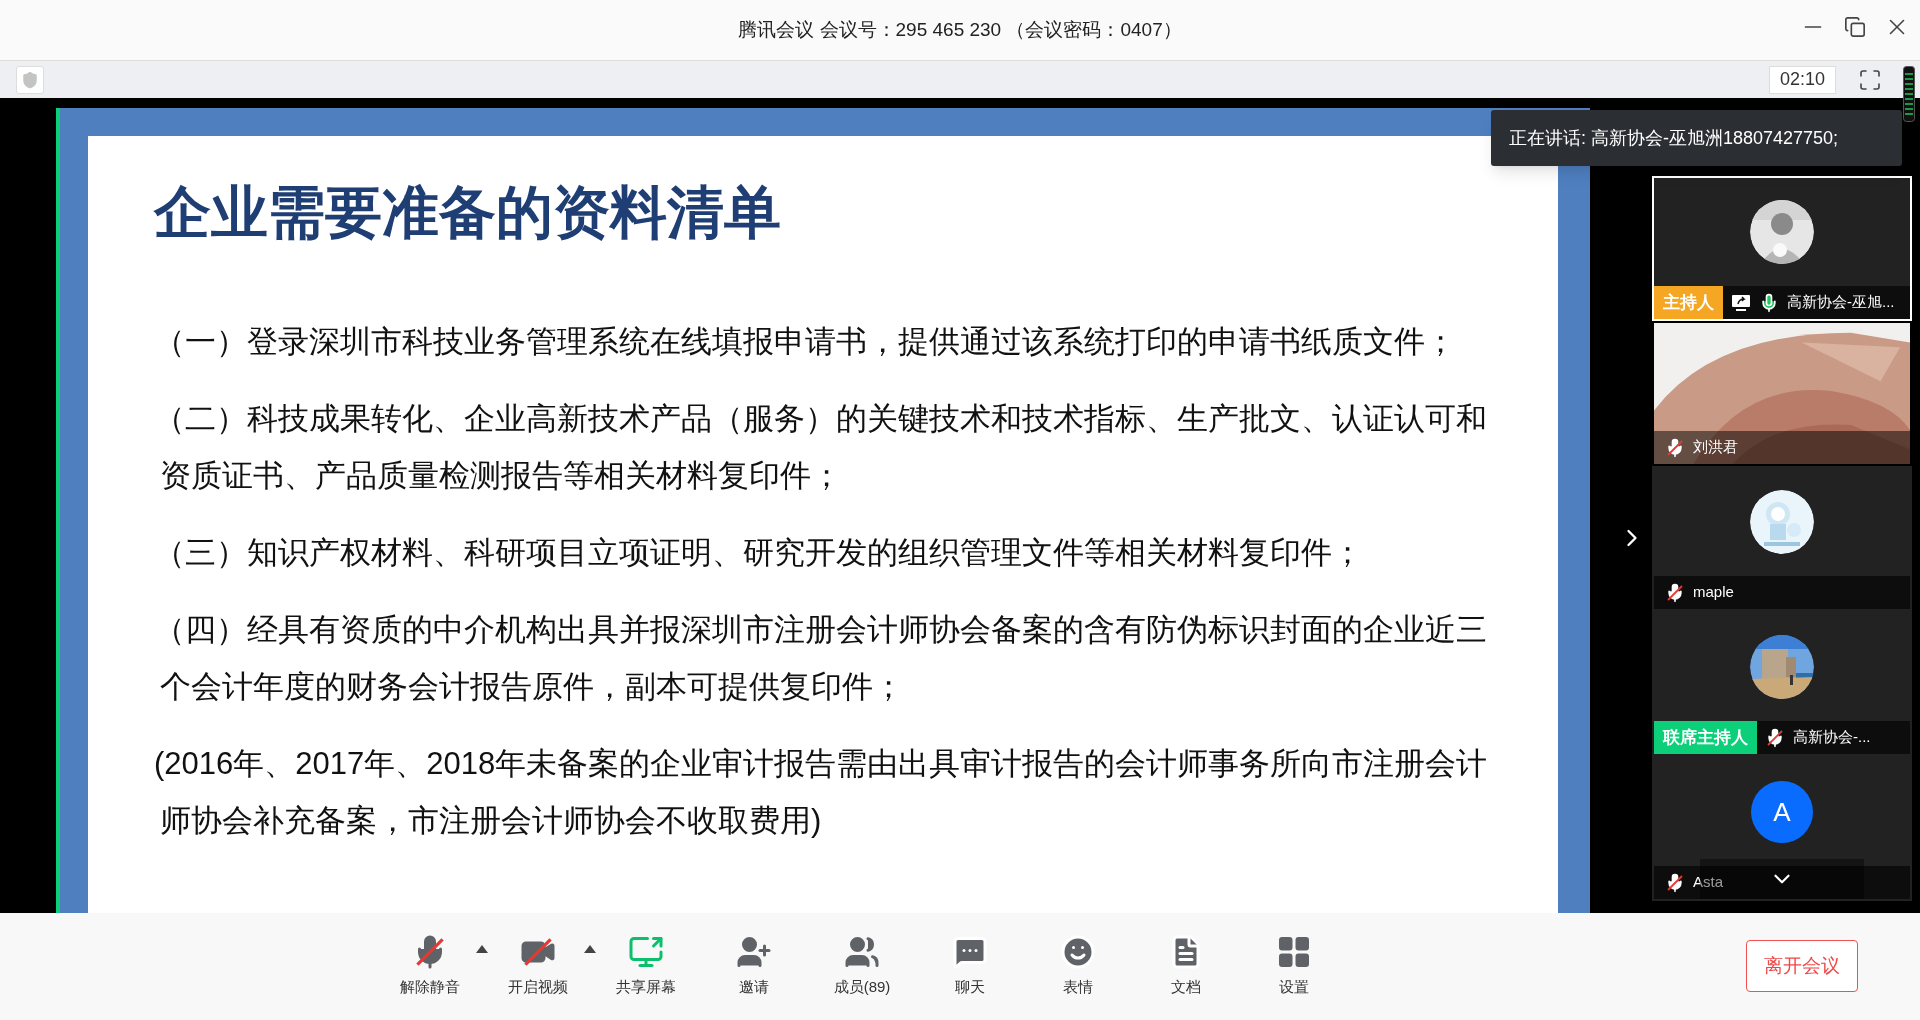 This screenshot has width=1920, height=1020. Describe the element at coordinates (1855, 27) in the screenshot. I see `restore-icon` at that location.